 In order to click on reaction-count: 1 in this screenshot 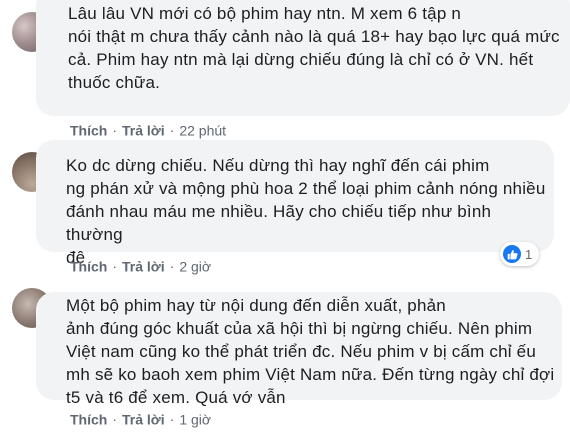, I will do `click(529, 254)`.